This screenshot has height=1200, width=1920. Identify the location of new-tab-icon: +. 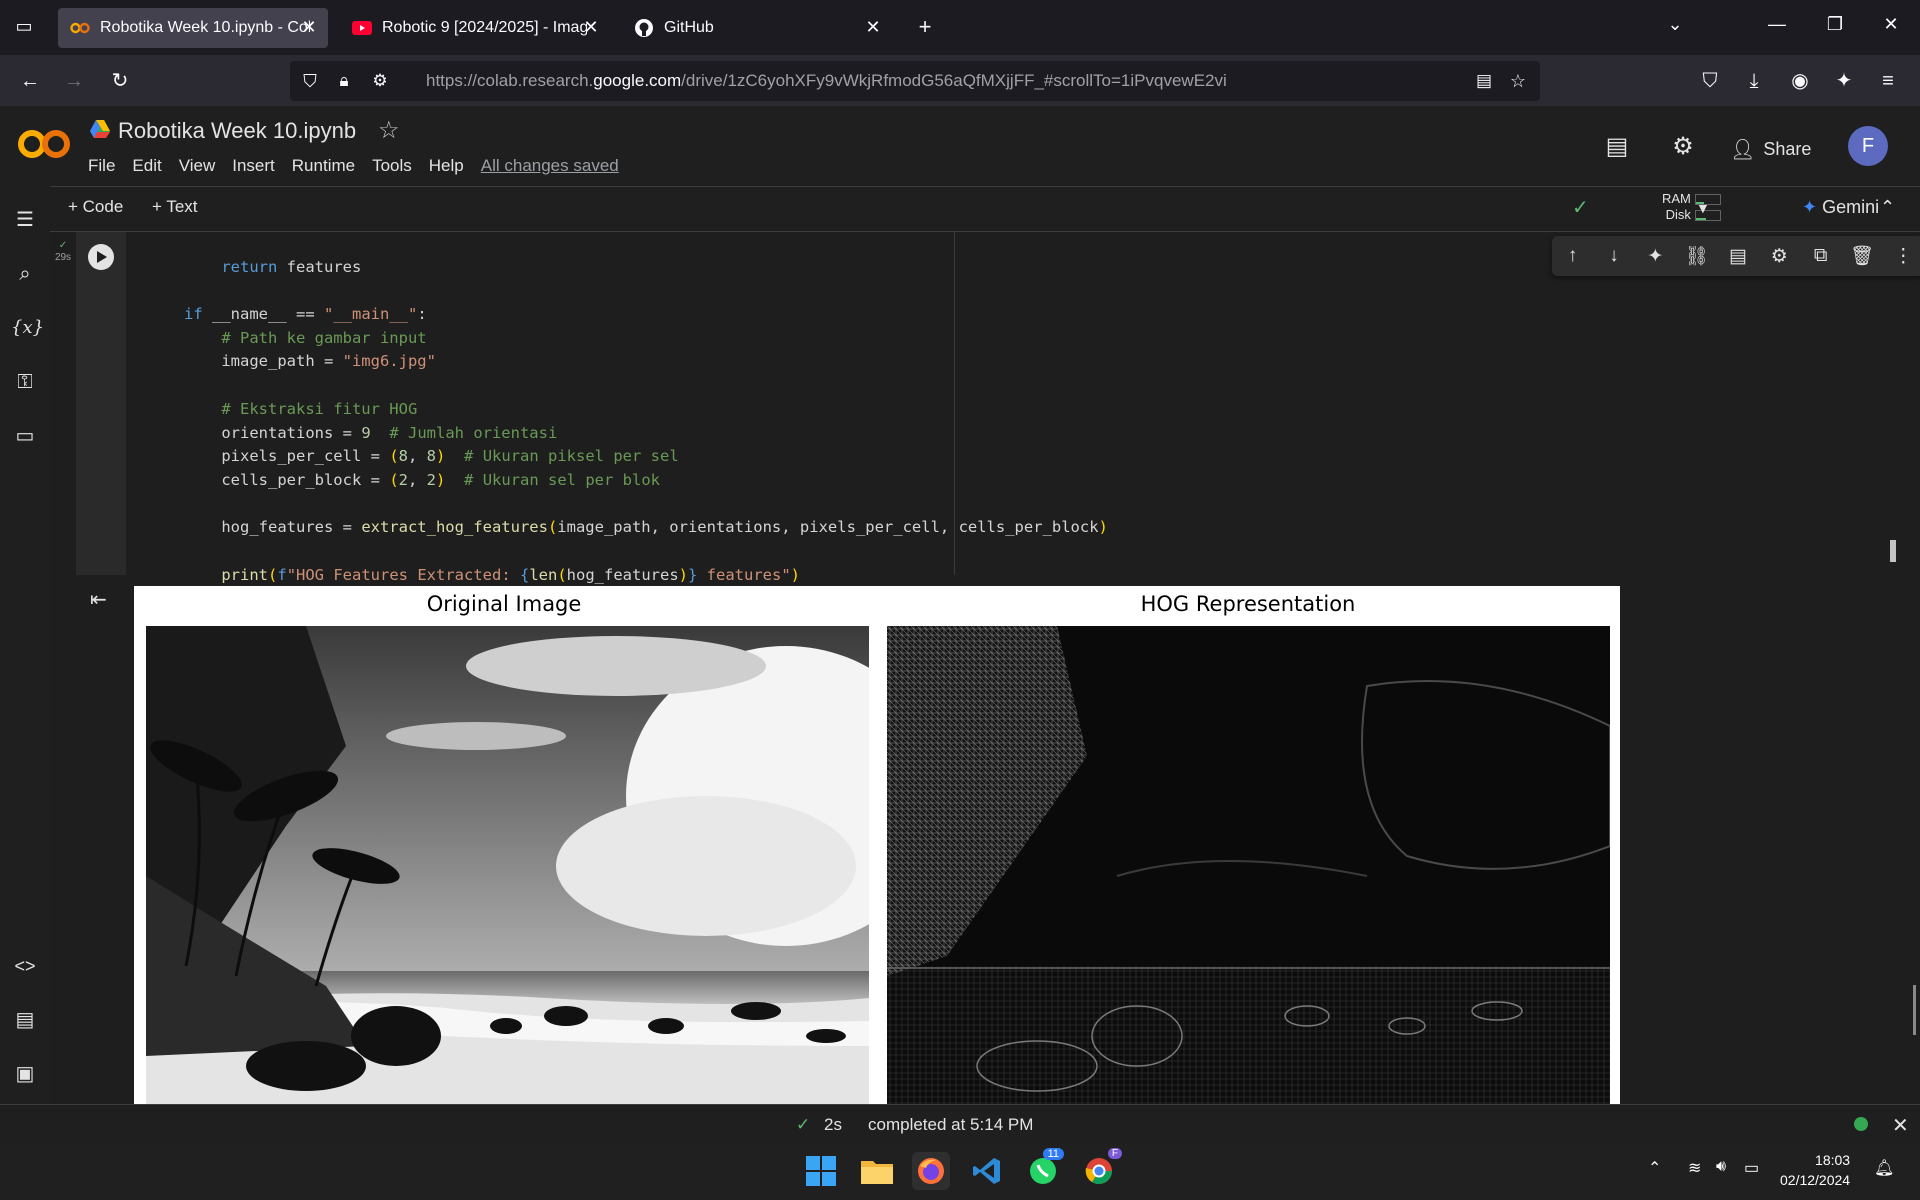
(925, 27).